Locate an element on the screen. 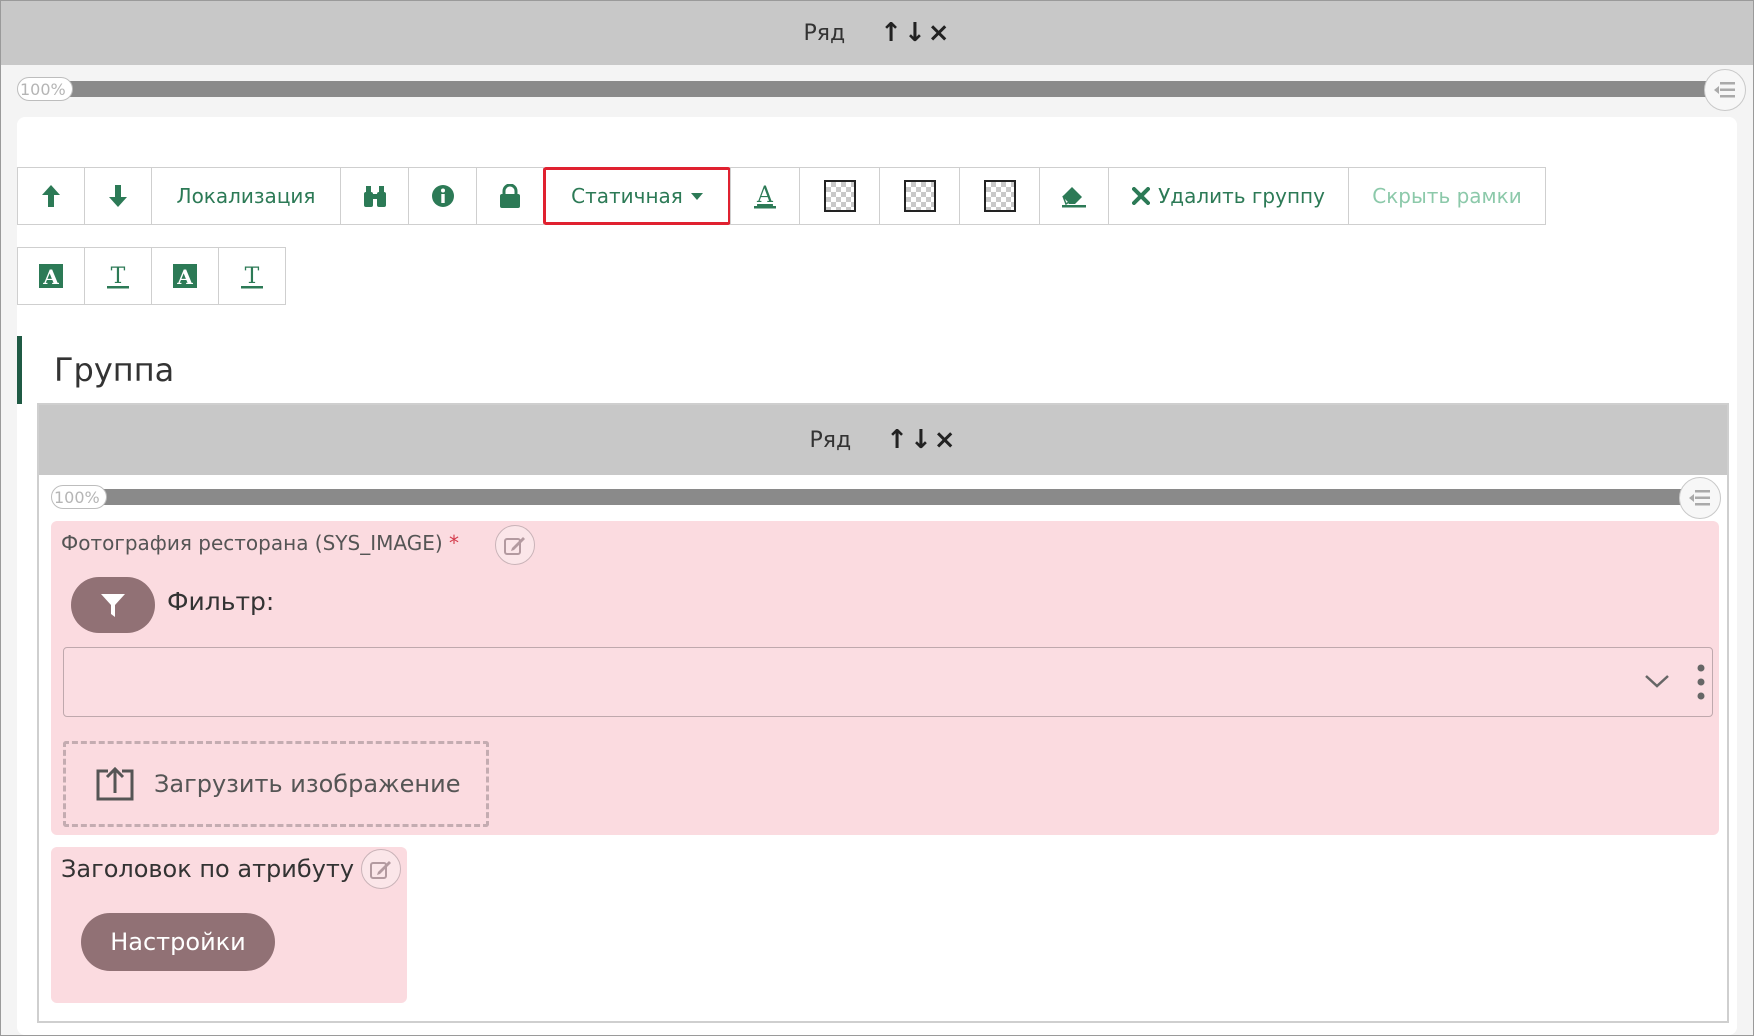  text-block-bold-button-2: A is located at coordinates (185, 276).